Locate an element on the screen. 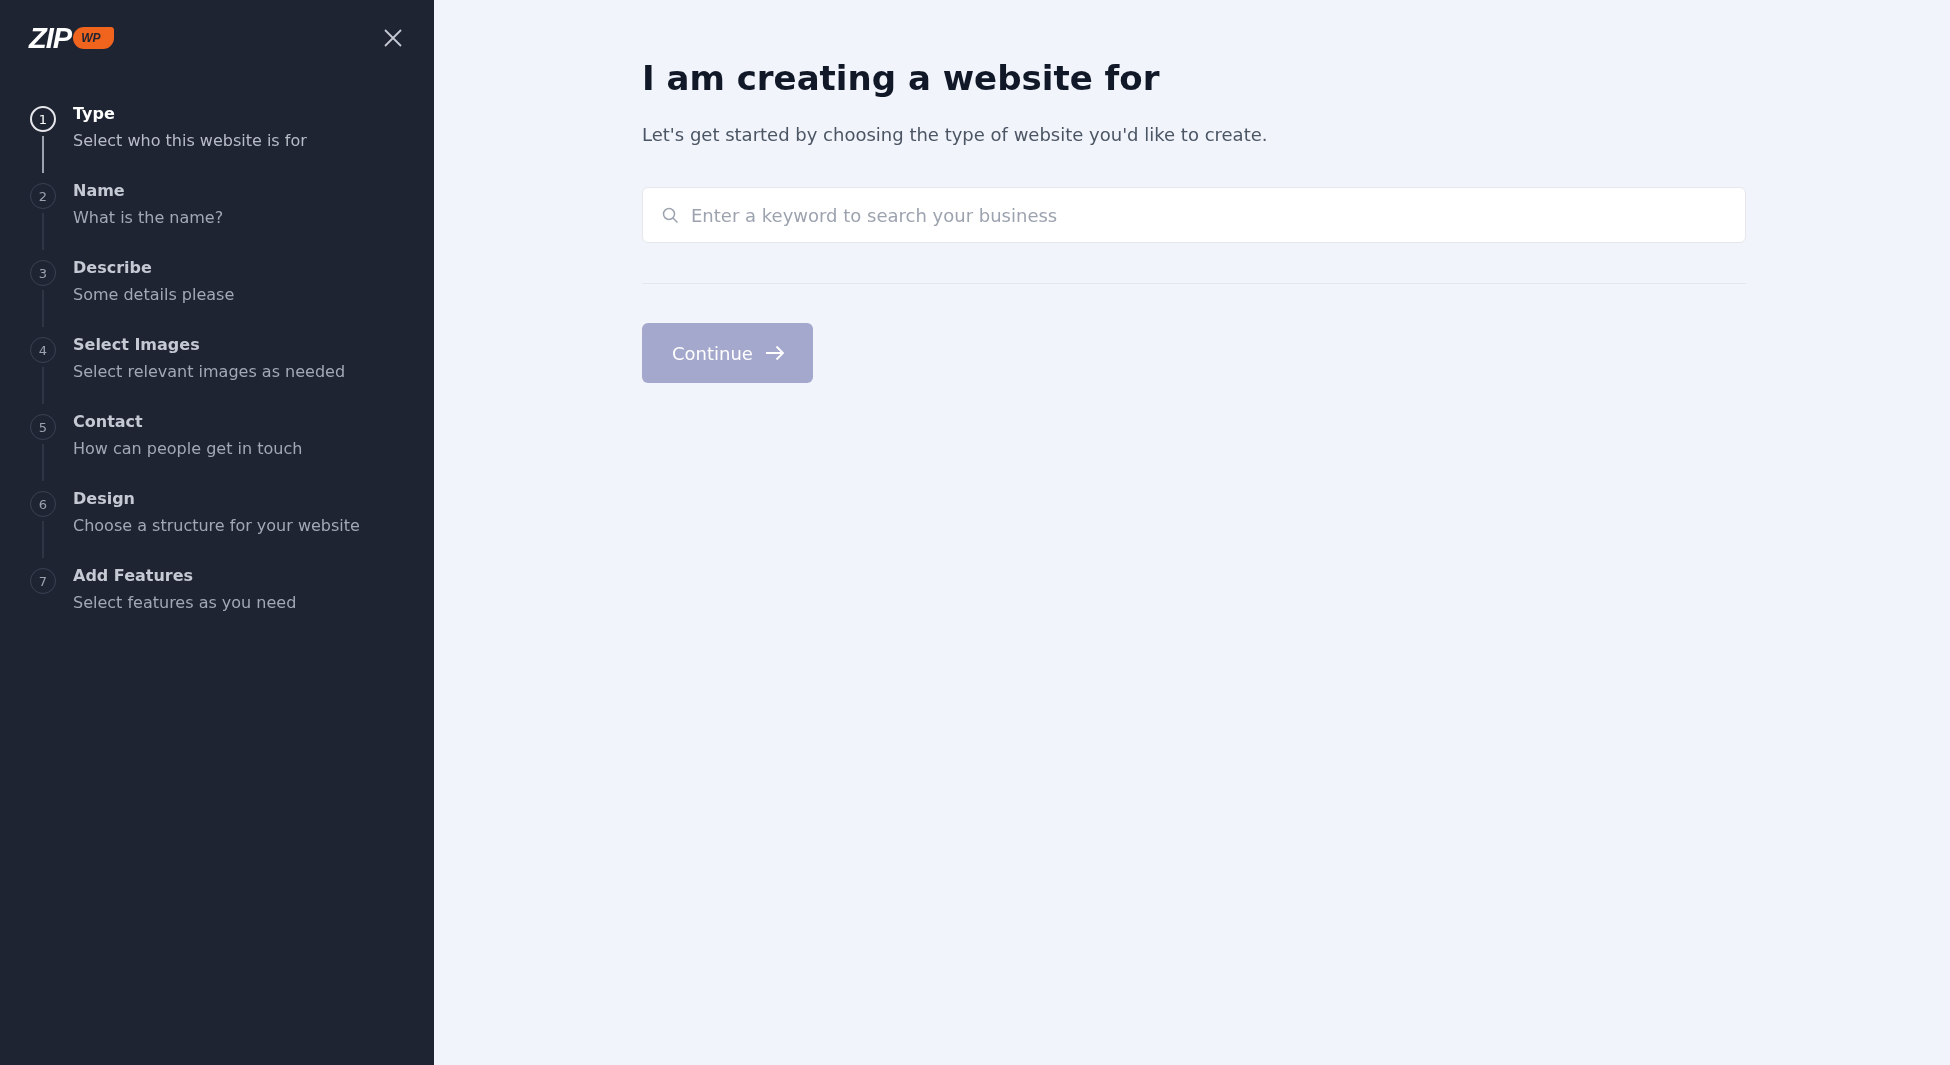  page-heading: I am creating a website for is located at coordinates (901, 78).